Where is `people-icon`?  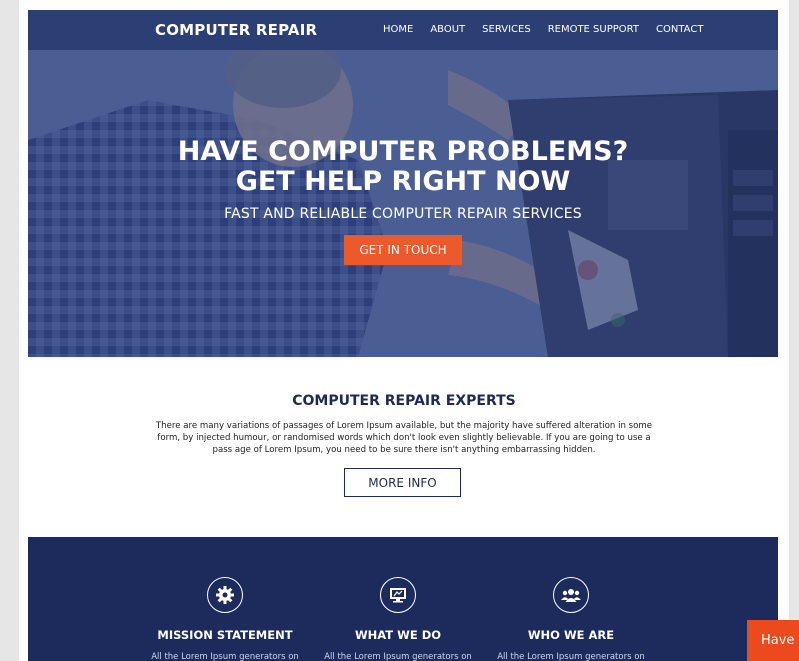
people-icon is located at coordinates (571, 595).